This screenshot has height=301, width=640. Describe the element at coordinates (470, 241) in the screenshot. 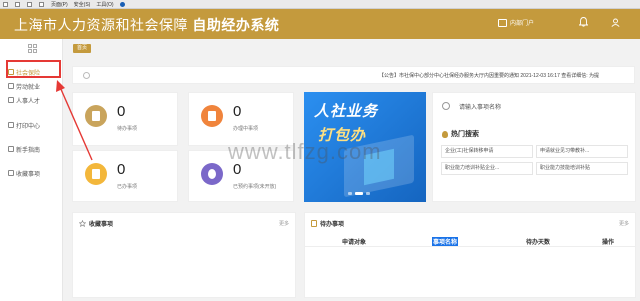

I see `todo-table-header: 申请对象 事项名称 待办天数 操作` at that location.